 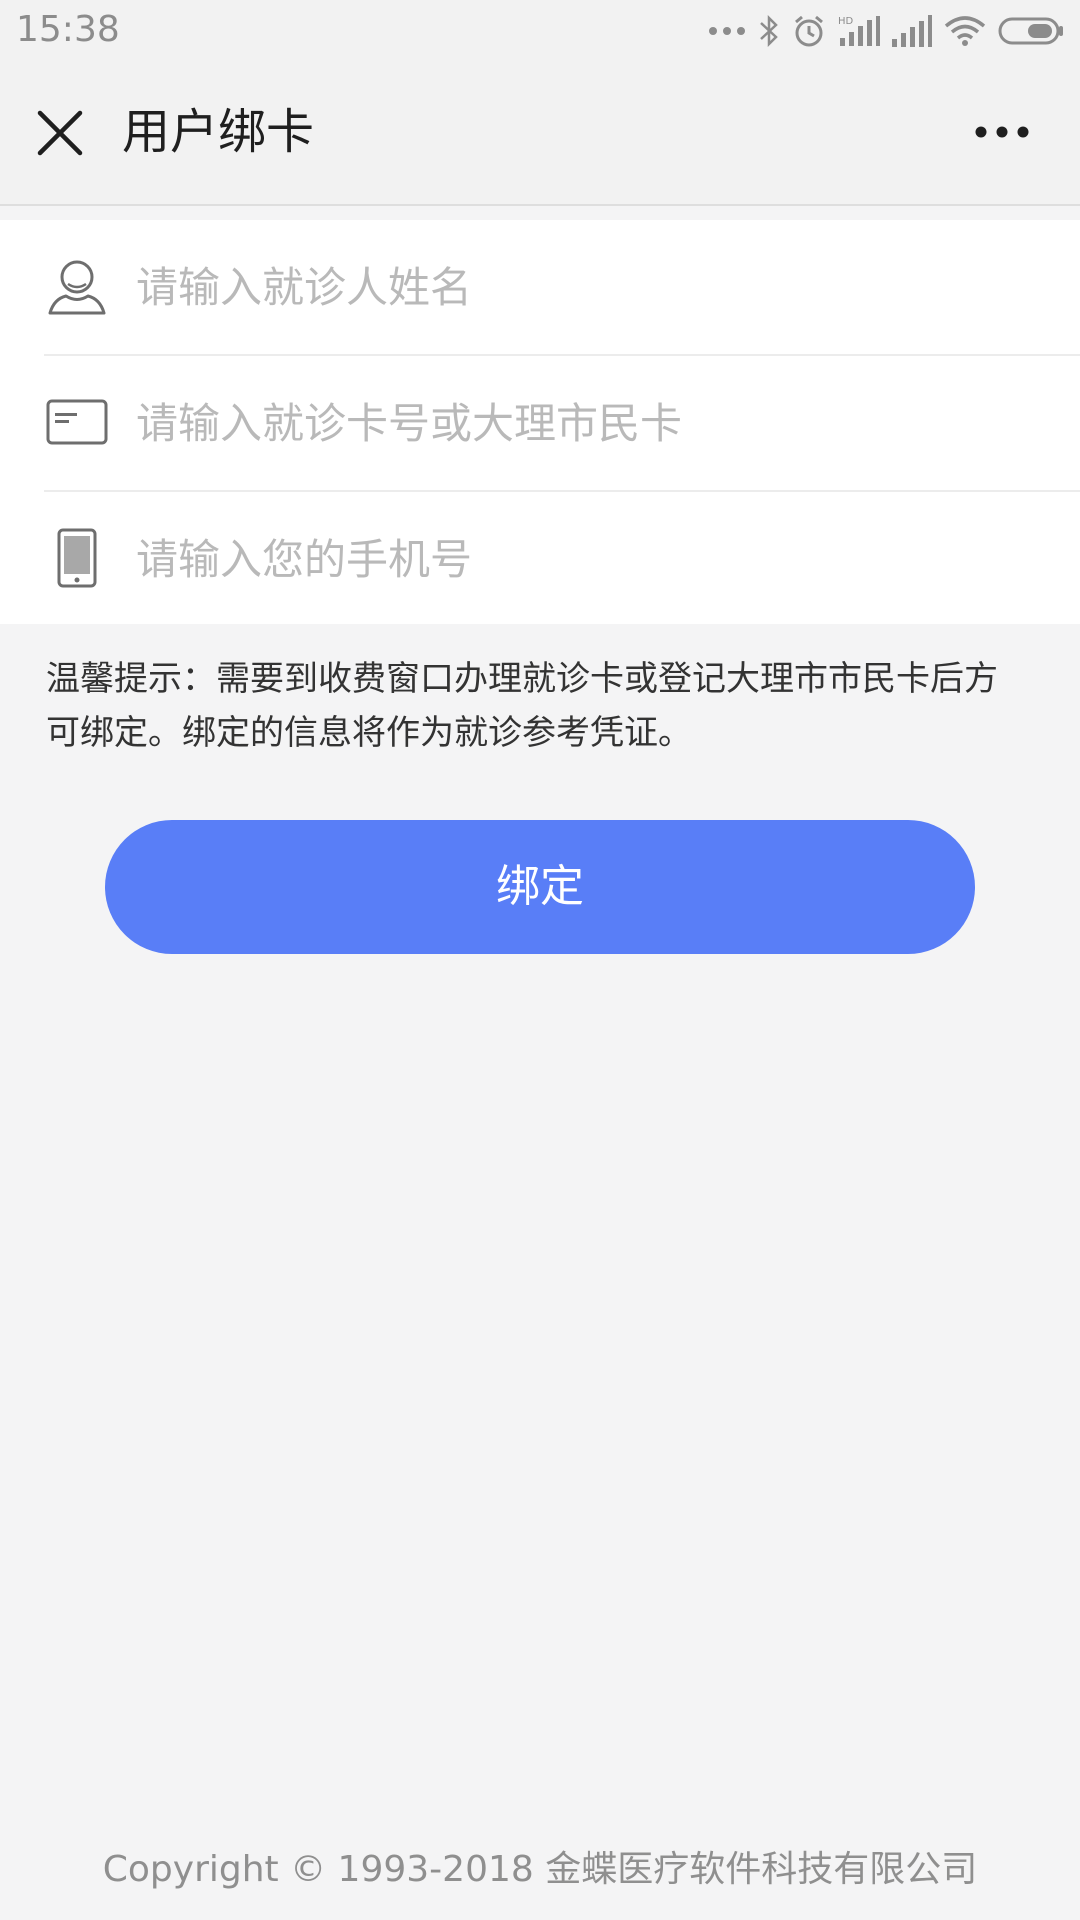 What do you see at coordinates (218, 132) in the screenshot?
I see `page-title: 用户绑卡` at bounding box center [218, 132].